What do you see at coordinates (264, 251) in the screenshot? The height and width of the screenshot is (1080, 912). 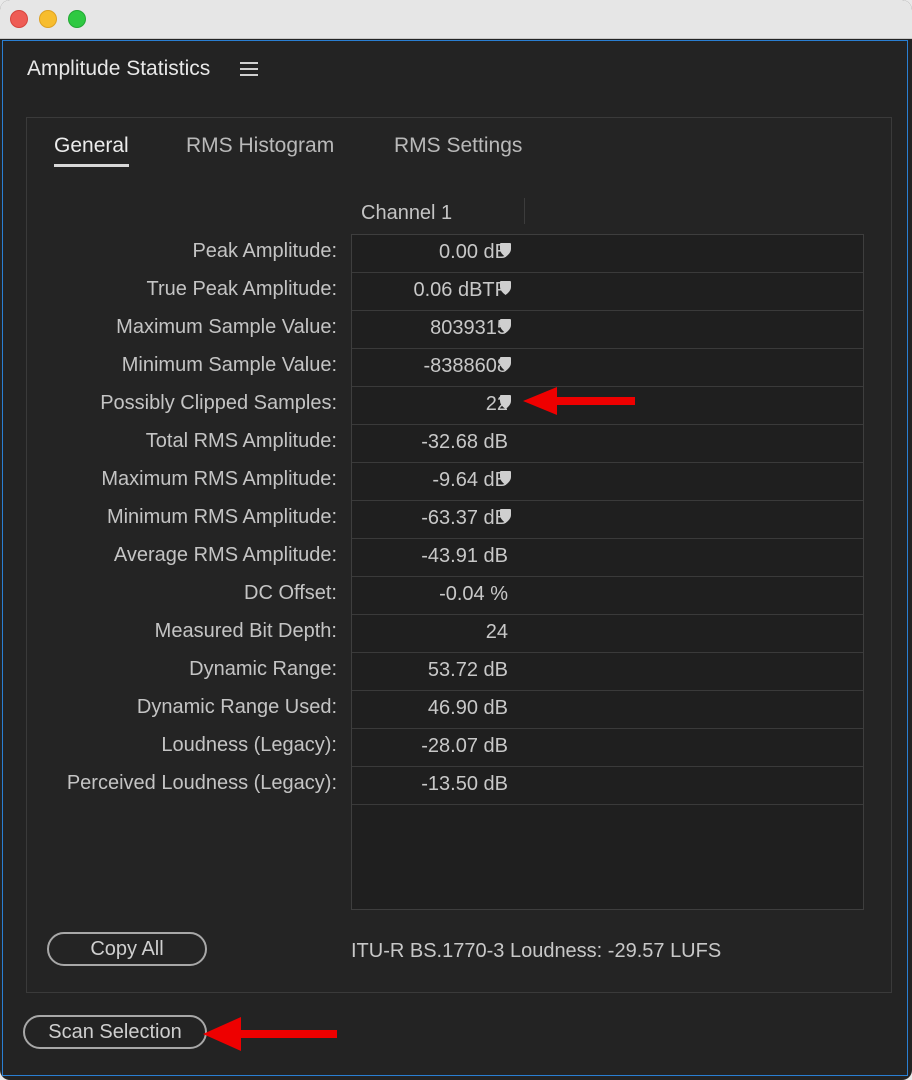 I see `row-label: Peak Amplitude:` at bounding box center [264, 251].